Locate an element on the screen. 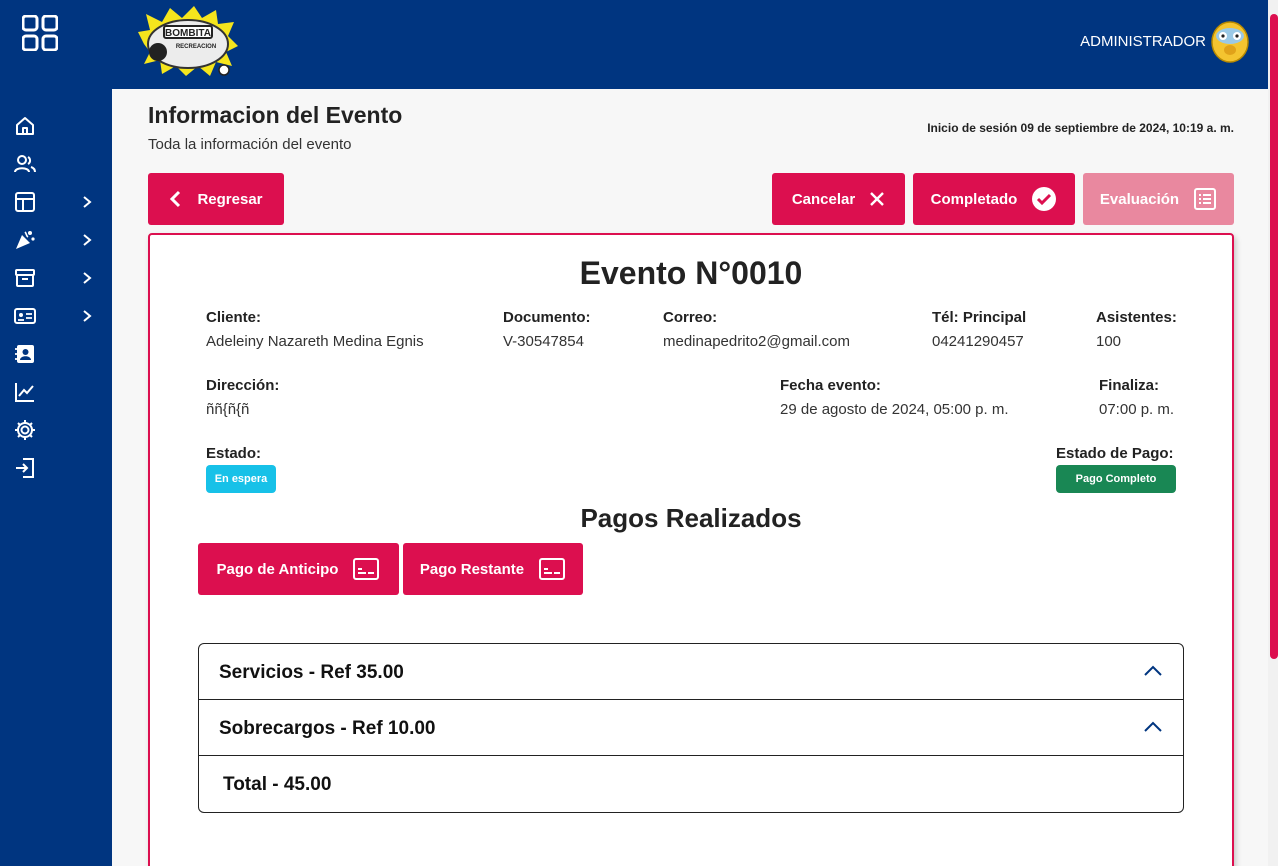 The height and width of the screenshot is (866, 1278). party-icon is located at coordinates (25, 240).